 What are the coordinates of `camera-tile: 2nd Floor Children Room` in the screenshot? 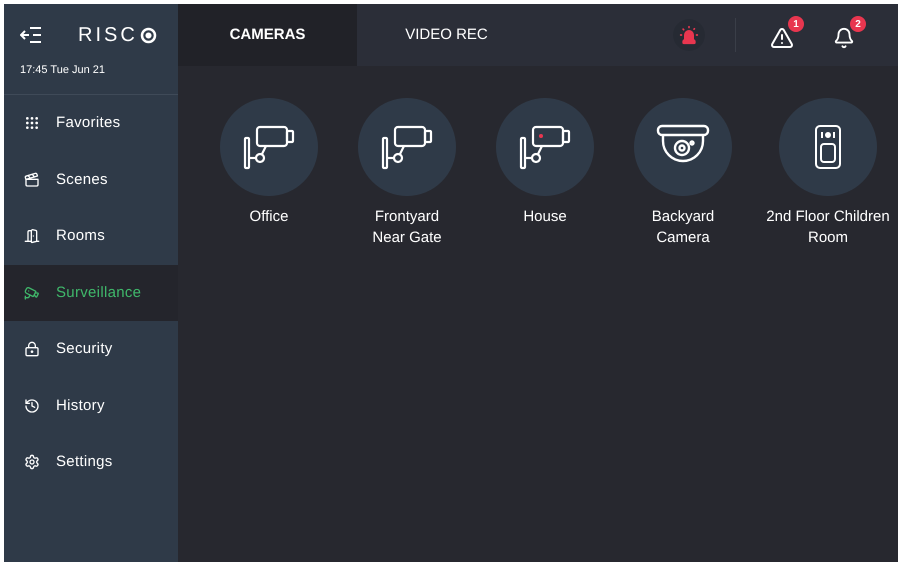 It's located at (828, 173).